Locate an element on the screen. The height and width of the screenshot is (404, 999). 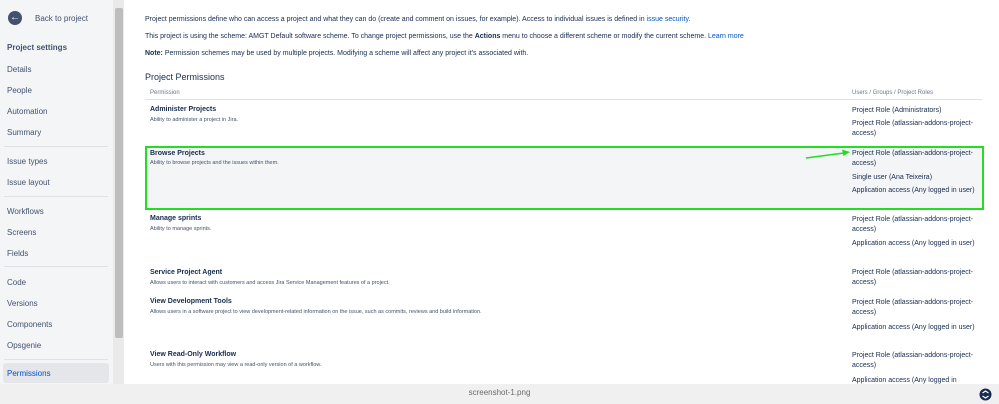
sidebar-item-issue-types: Issue types is located at coordinates (27, 161).